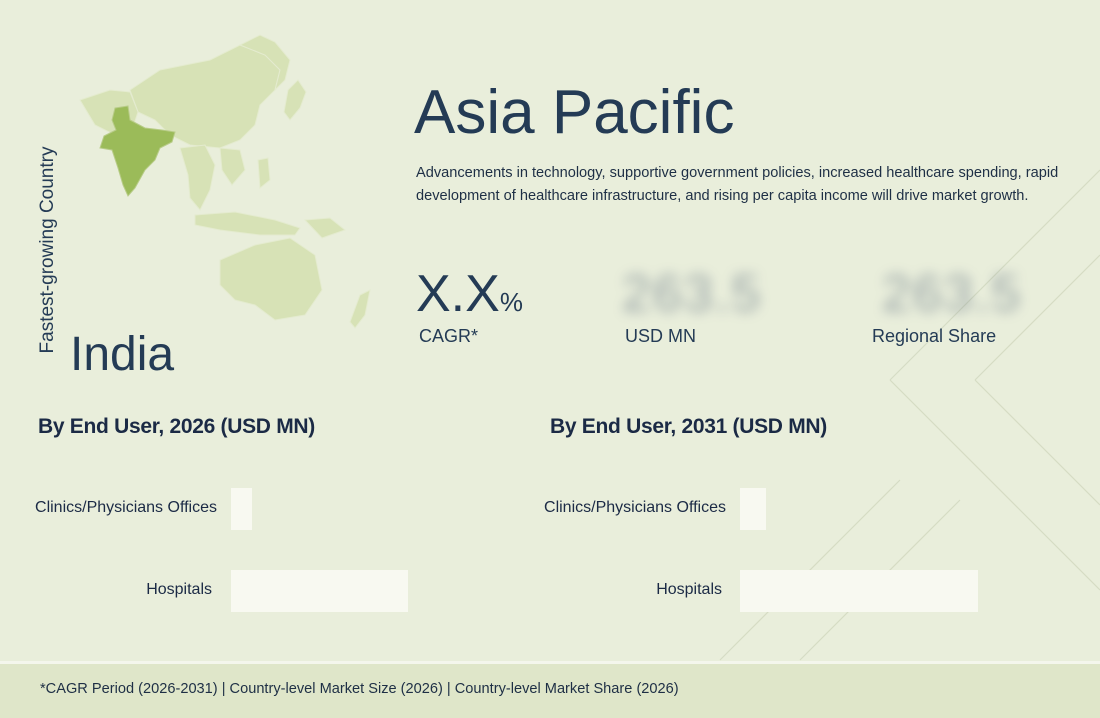  I want to click on philippines, so click(264, 173).